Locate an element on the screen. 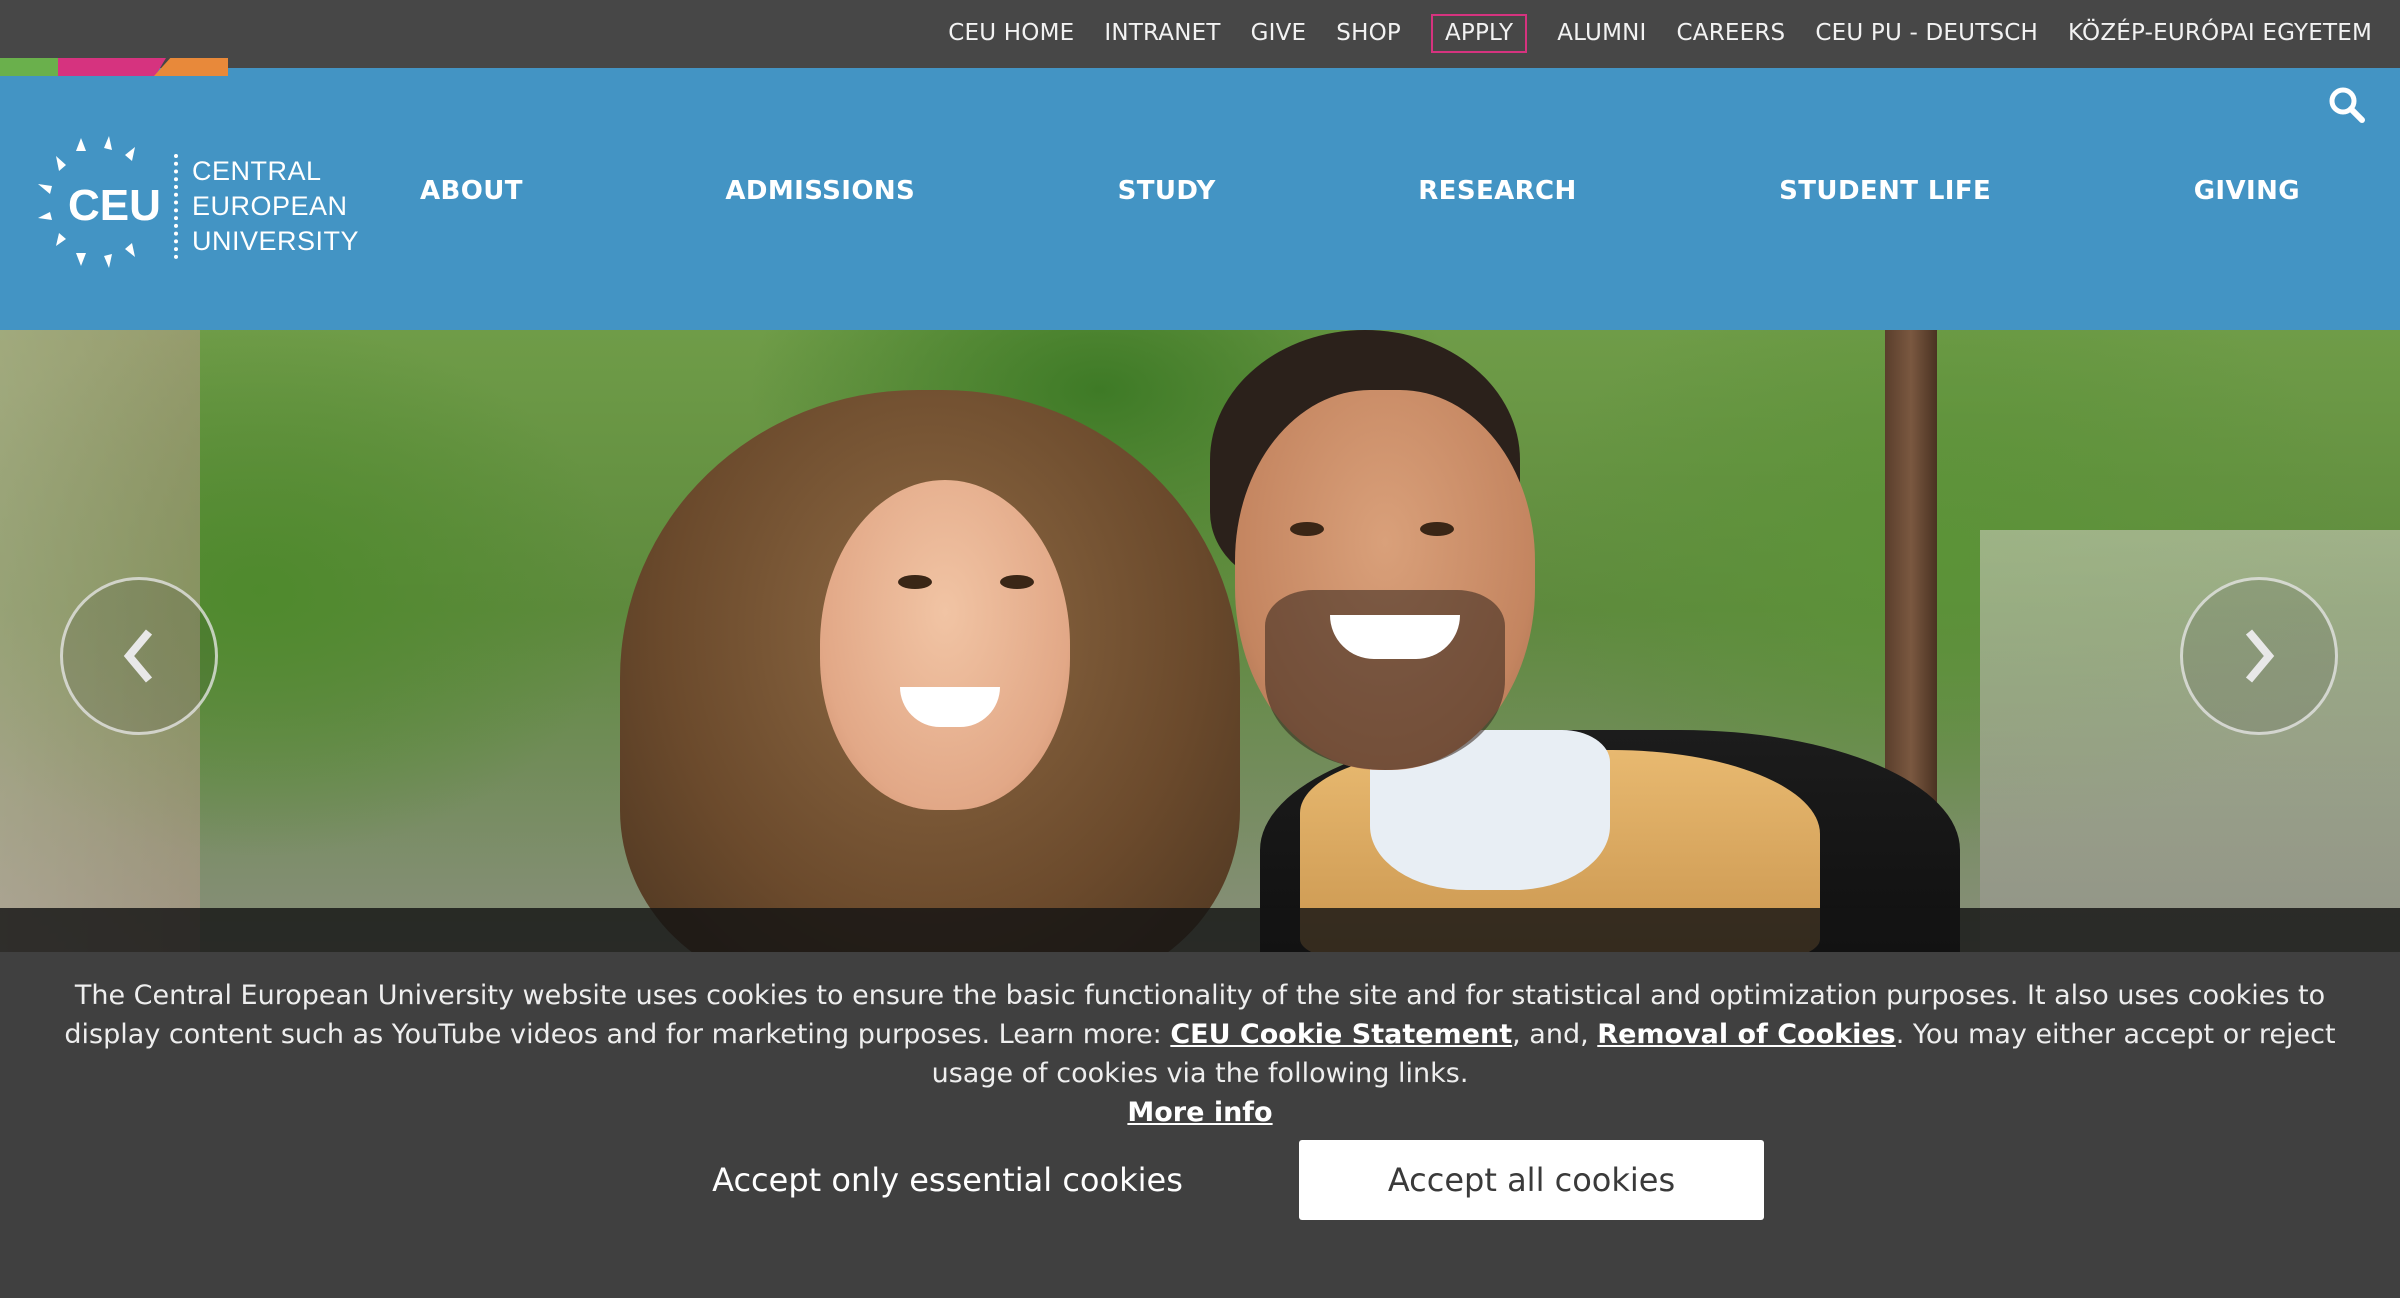 This screenshot has height=1298, width=2400. utility-link-intranet: INTRANET is located at coordinates (1162, 33).